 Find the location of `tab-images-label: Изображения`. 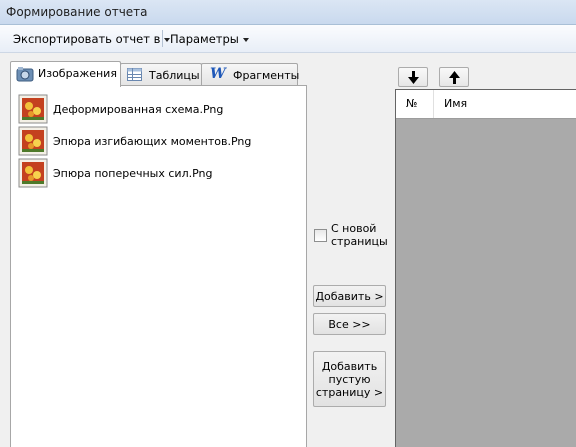

tab-images-label: Изображения is located at coordinates (77, 73).